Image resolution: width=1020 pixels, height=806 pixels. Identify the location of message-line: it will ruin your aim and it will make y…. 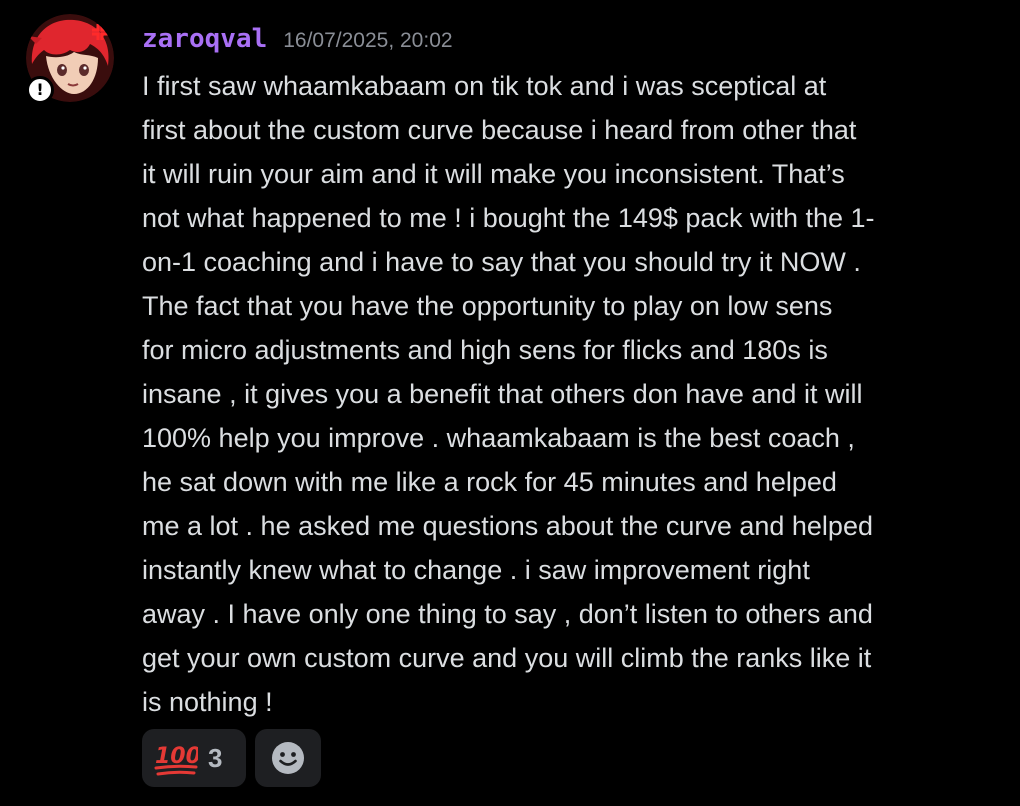
(493, 174).